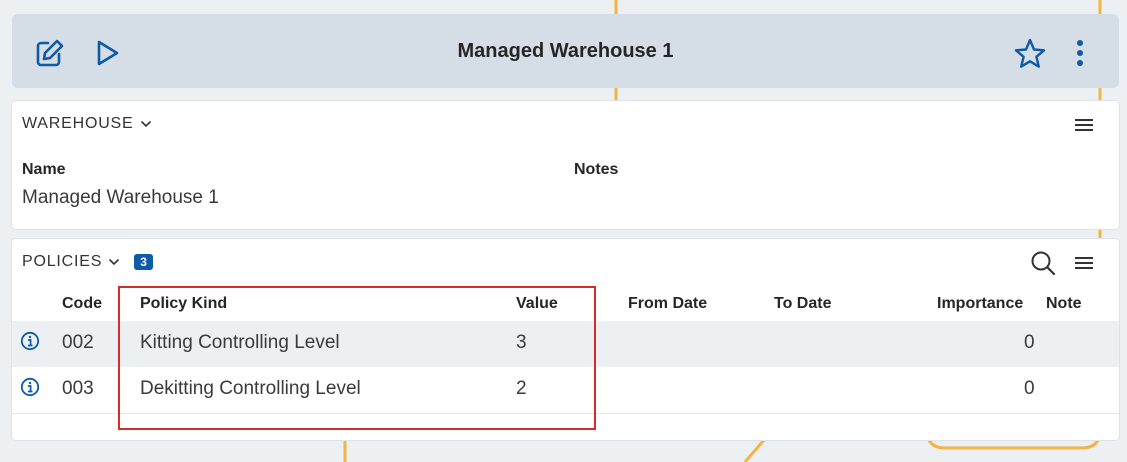  What do you see at coordinates (667, 304) in the screenshot?
I see `column-header-from-date: From Date` at bounding box center [667, 304].